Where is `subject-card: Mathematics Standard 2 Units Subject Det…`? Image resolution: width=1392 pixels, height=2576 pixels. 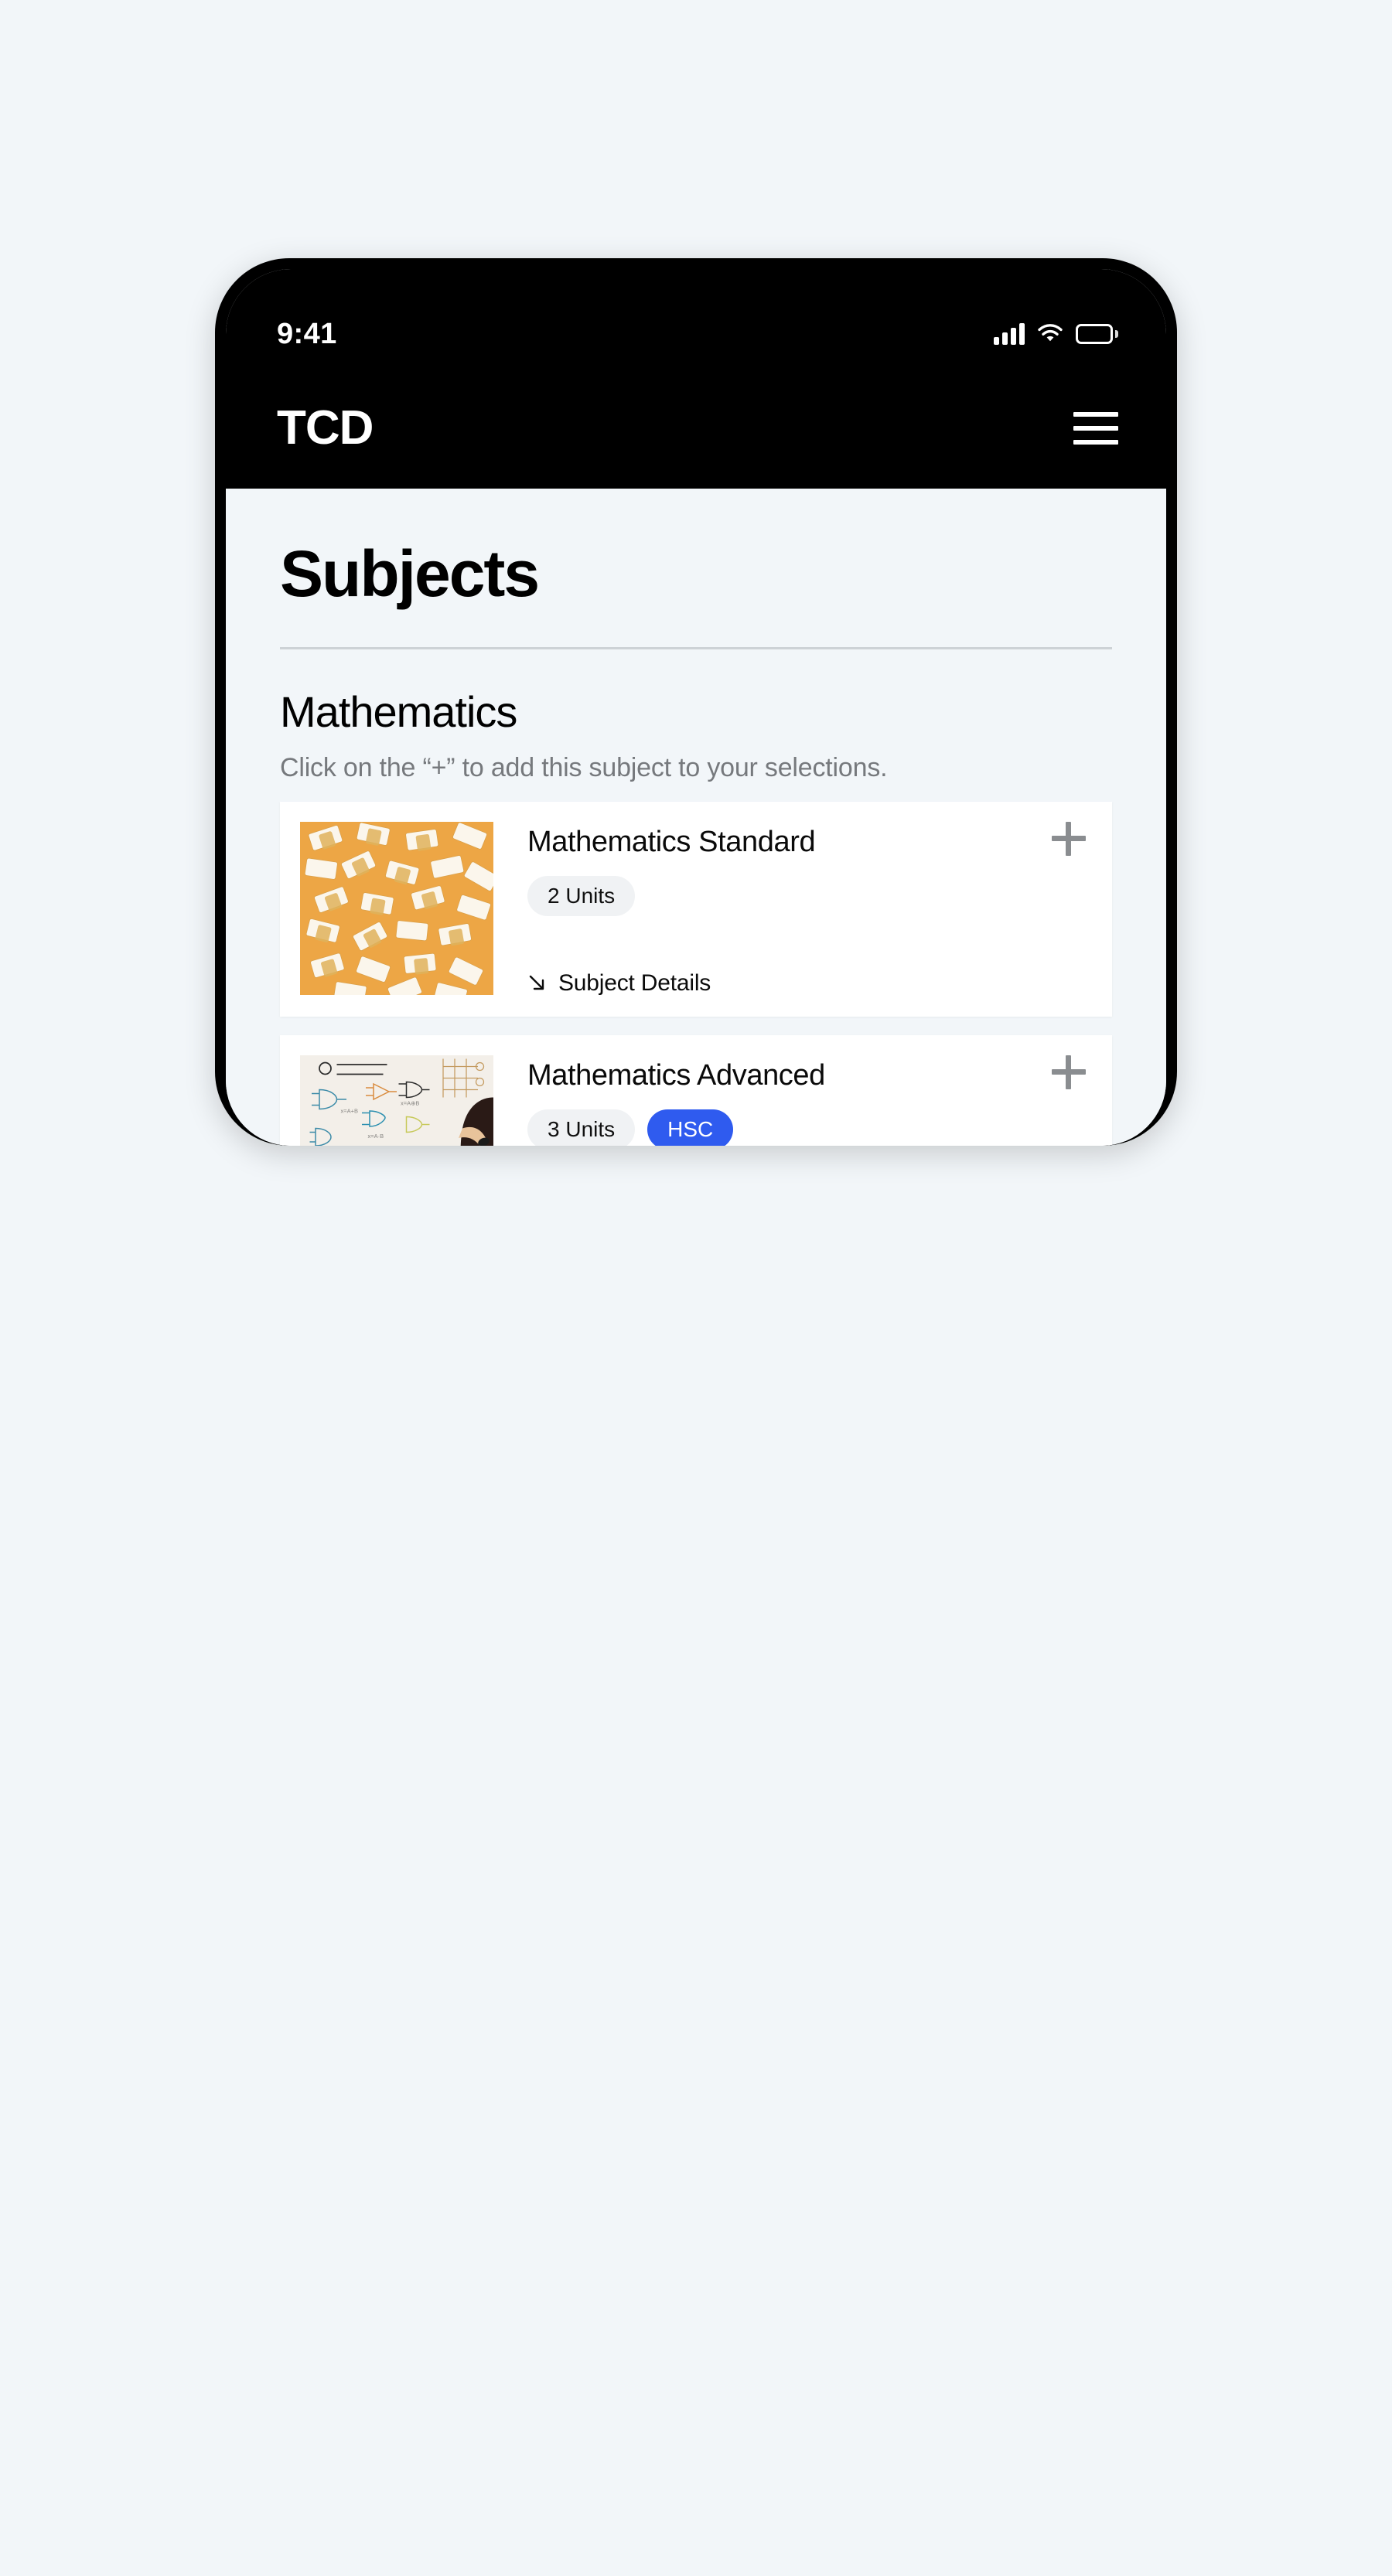
subject-card: Mathematics Standard 2 Units Subject Det… is located at coordinates (696, 909).